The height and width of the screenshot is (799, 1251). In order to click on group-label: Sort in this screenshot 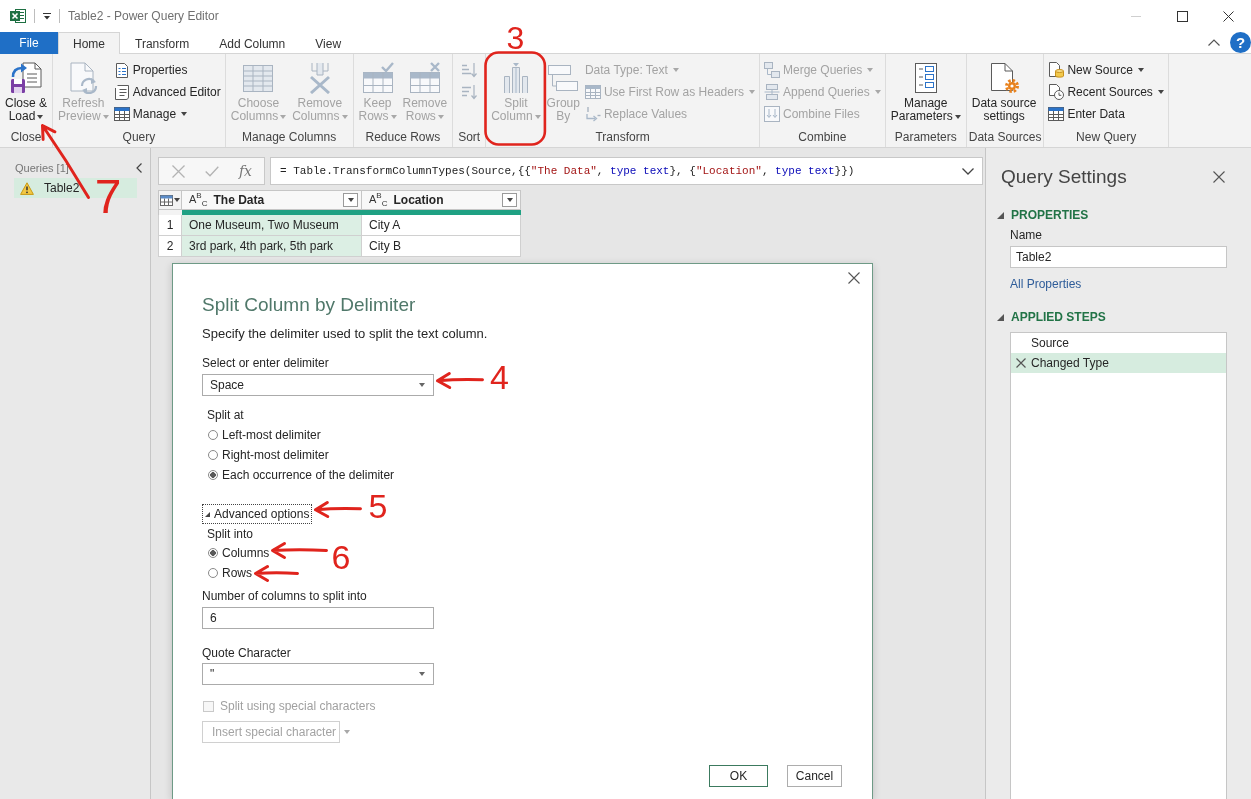, I will do `click(469, 138)`.